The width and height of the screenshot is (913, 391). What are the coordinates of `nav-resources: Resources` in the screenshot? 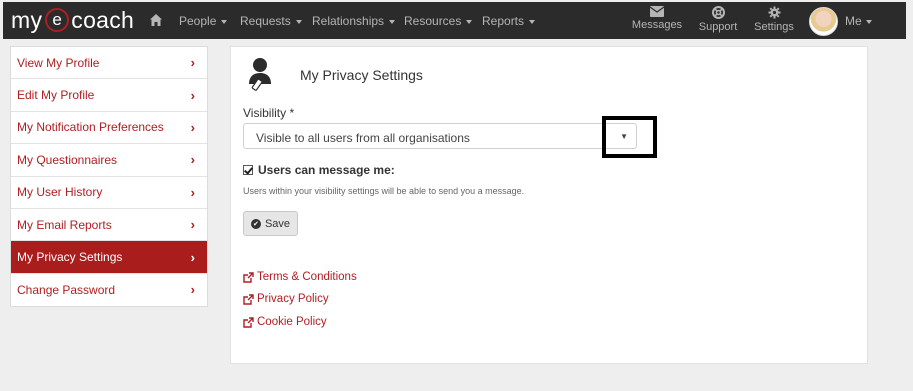 It's located at (438, 21).